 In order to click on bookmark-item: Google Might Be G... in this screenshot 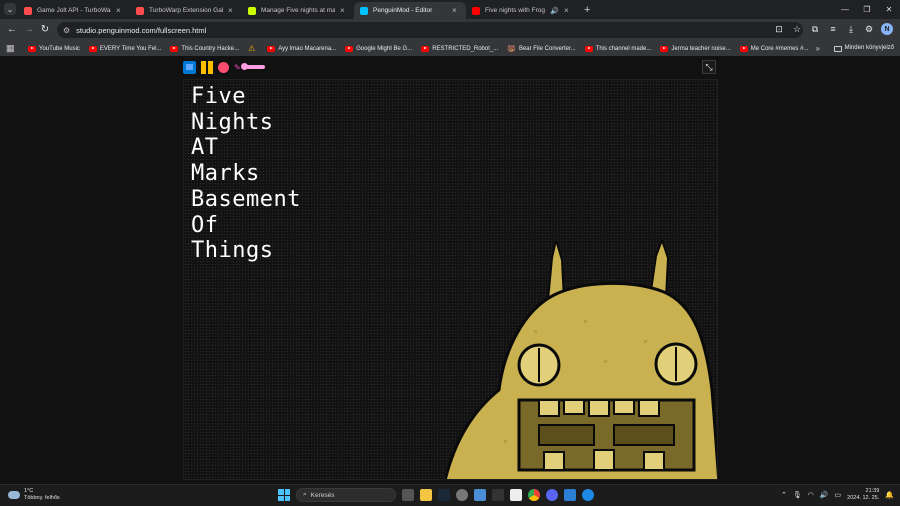, I will do `click(378, 48)`.